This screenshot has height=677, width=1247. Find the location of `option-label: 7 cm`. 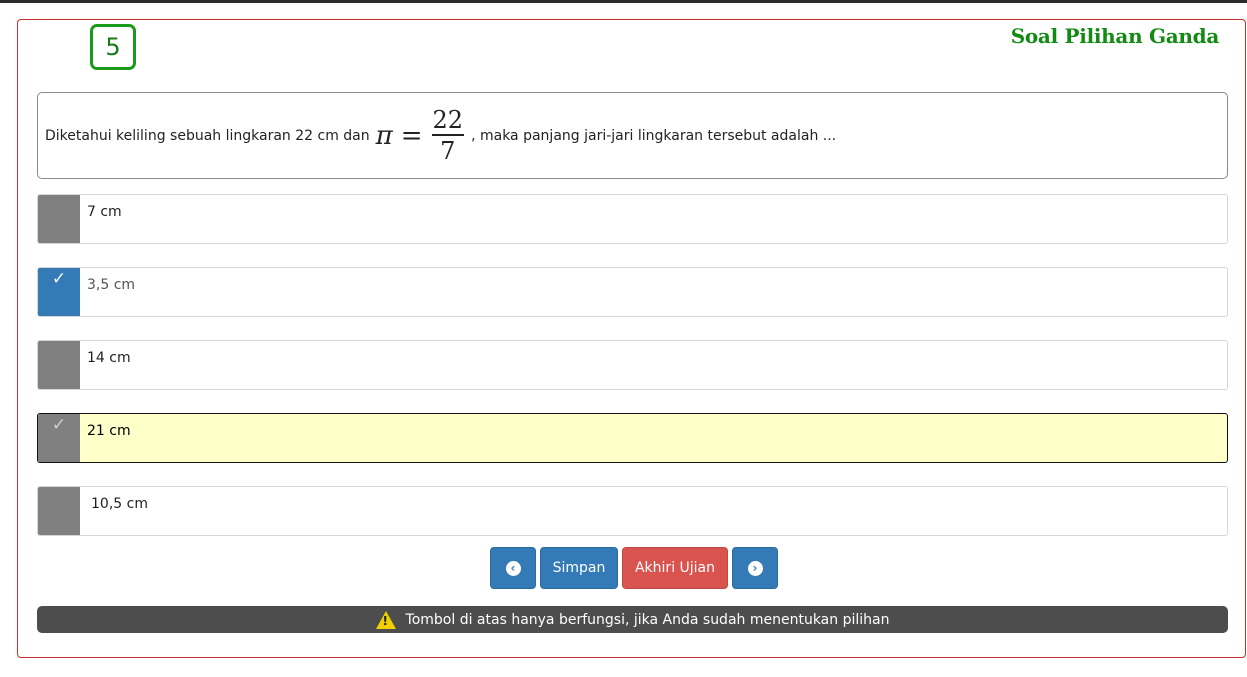

option-label: 7 cm is located at coordinates (104, 212).